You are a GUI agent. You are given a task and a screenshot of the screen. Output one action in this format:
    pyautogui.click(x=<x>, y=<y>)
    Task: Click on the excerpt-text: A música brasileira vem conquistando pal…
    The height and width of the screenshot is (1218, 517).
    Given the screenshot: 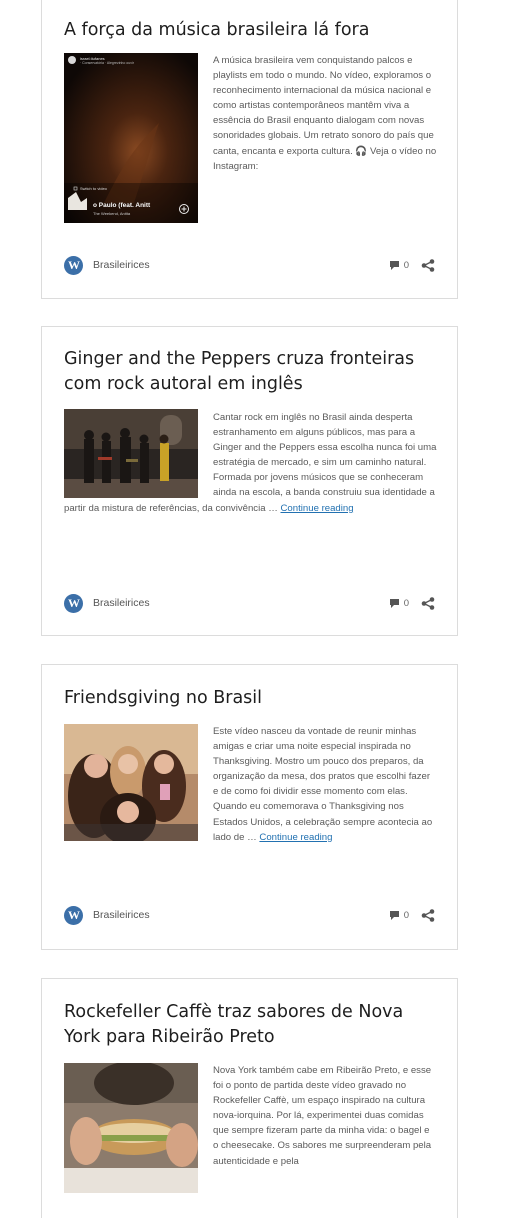 What is the action you would take?
    pyautogui.click(x=325, y=113)
    